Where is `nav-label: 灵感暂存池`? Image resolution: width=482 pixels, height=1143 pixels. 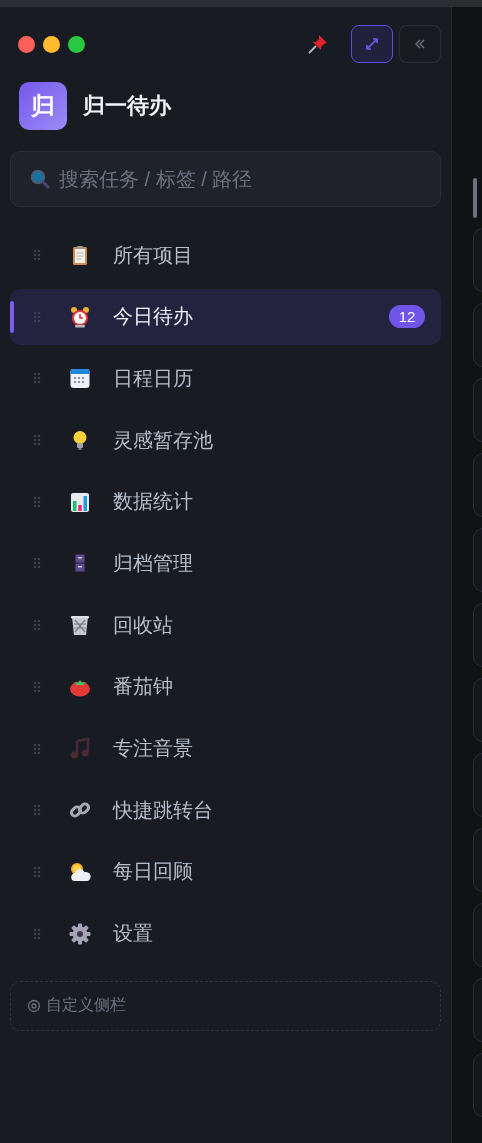
nav-label: 灵感暂存池 is located at coordinates (163, 440).